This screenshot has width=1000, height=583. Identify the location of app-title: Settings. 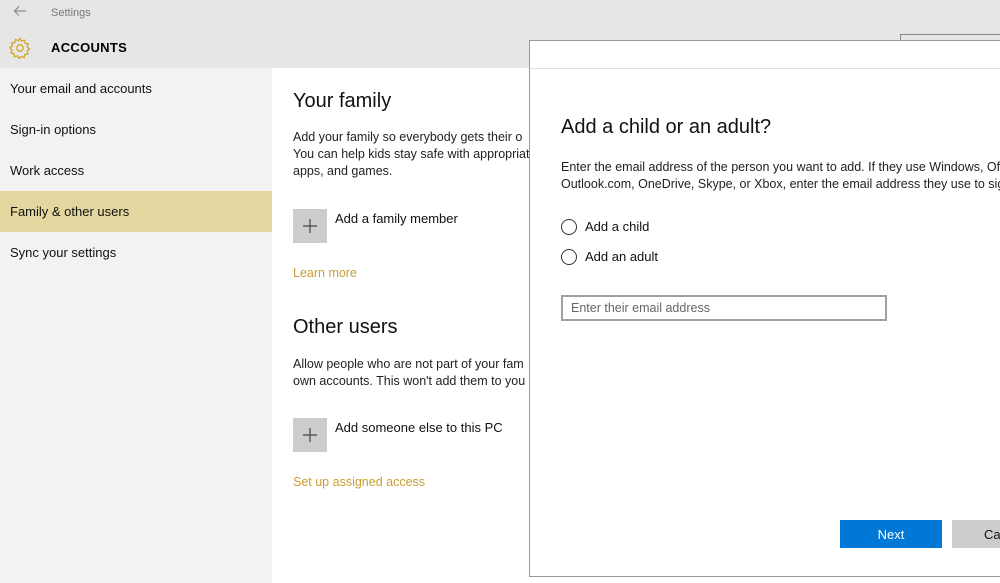
(71, 13).